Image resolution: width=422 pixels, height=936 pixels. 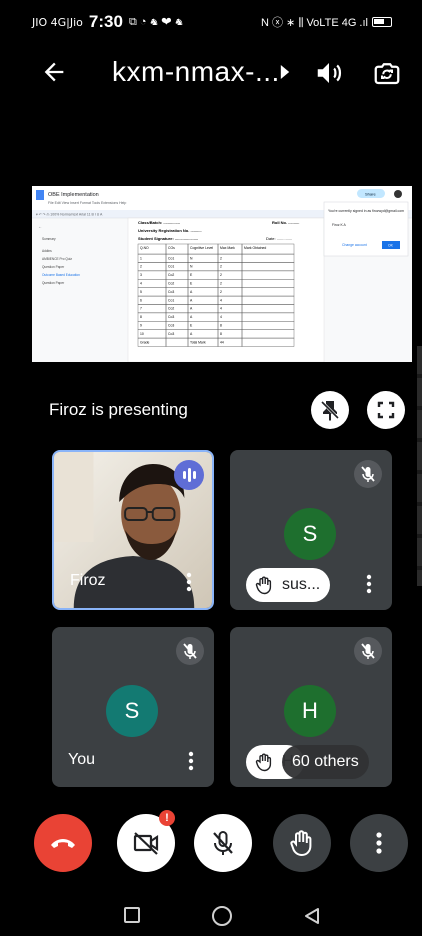 What do you see at coordinates (54, 72) in the screenshot?
I see `arrow-left-icon` at bounding box center [54, 72].